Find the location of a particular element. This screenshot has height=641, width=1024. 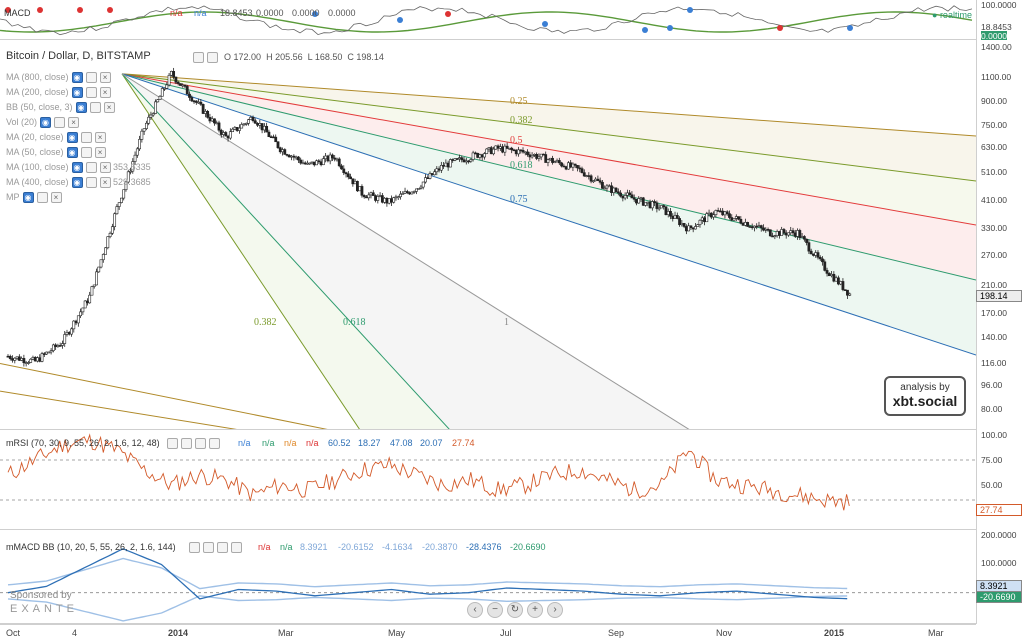

indicator-row: MA (20, close) ◉ × is located at coordinates (56, 138).